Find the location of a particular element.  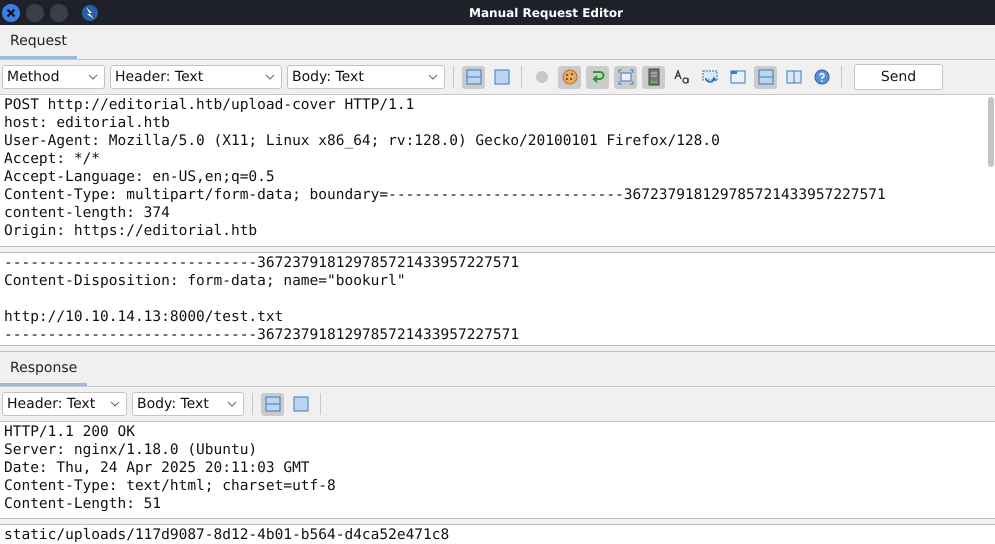

send-button: Send is located at coordinates (898, 77).